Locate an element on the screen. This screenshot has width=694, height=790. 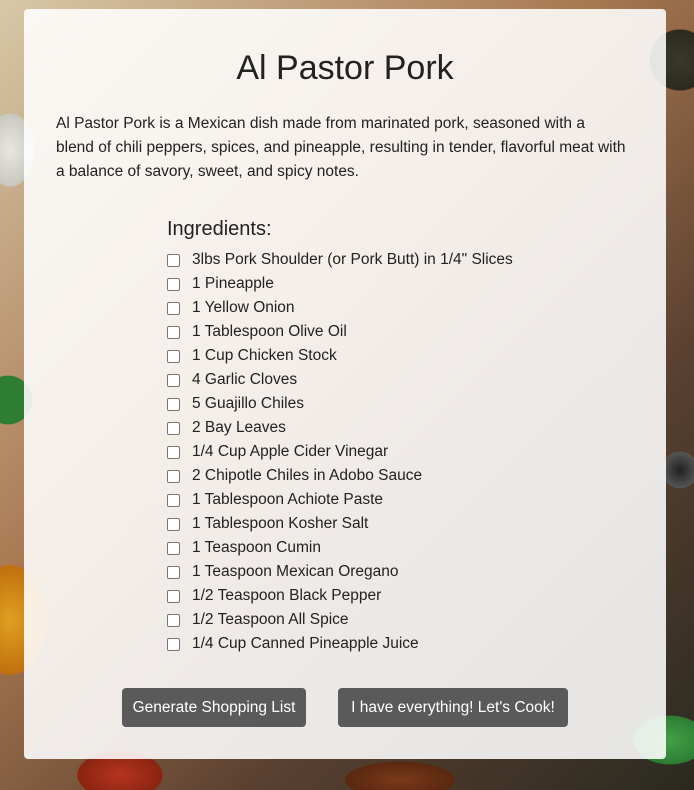
ingredient-label: 1 Tablespoon Olive Oil is located at coordinates (269, 331).